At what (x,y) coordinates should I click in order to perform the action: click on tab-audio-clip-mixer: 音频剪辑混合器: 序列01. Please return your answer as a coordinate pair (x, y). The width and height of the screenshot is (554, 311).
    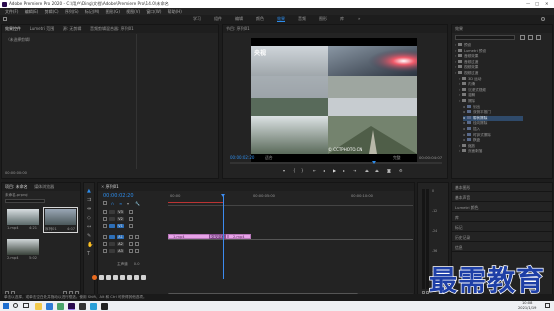
    Looking at the image, I should click on (112, 28).